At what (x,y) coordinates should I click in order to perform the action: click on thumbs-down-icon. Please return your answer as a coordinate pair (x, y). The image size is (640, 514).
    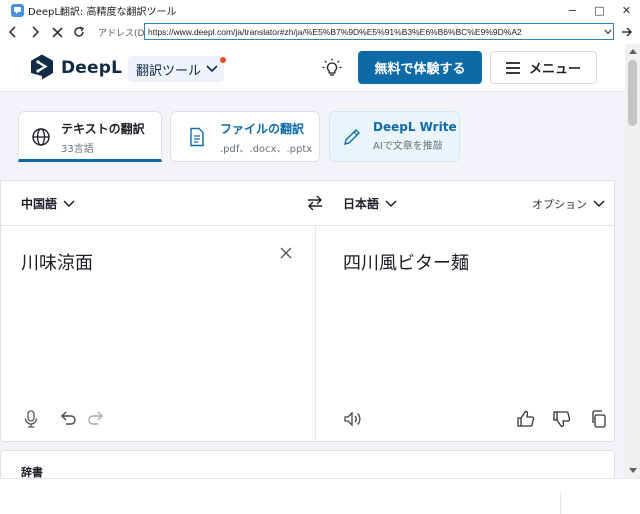
    Looking at the image, I should click on (562, 419).